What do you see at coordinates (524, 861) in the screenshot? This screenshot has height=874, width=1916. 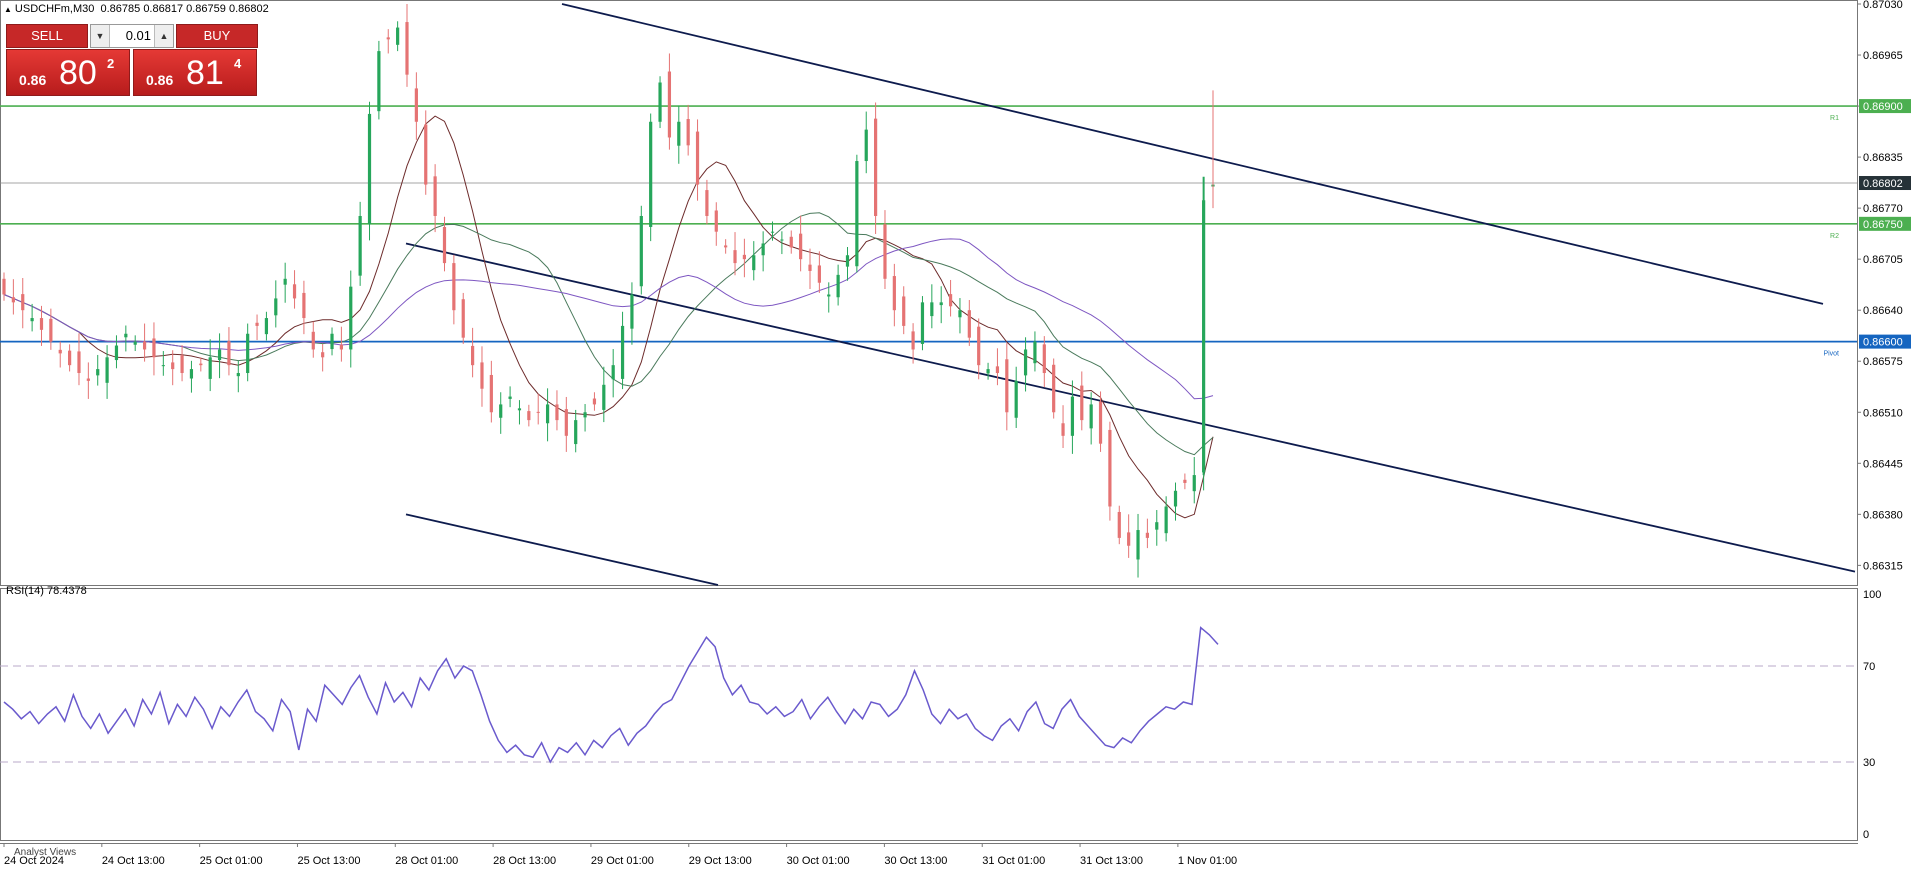 I see `x-tick-label: 28 Oct 13:00` at bounding box center [524, 861].